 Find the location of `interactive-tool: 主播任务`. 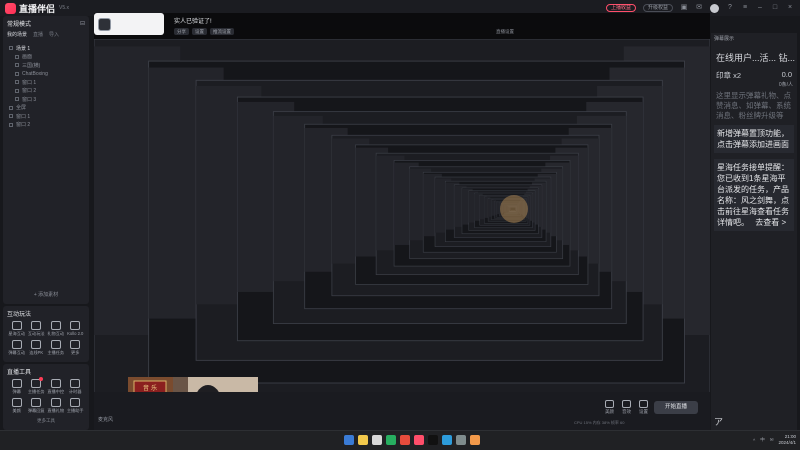

interactive-tool: 主播任务 is located at coordinates (56, 348).